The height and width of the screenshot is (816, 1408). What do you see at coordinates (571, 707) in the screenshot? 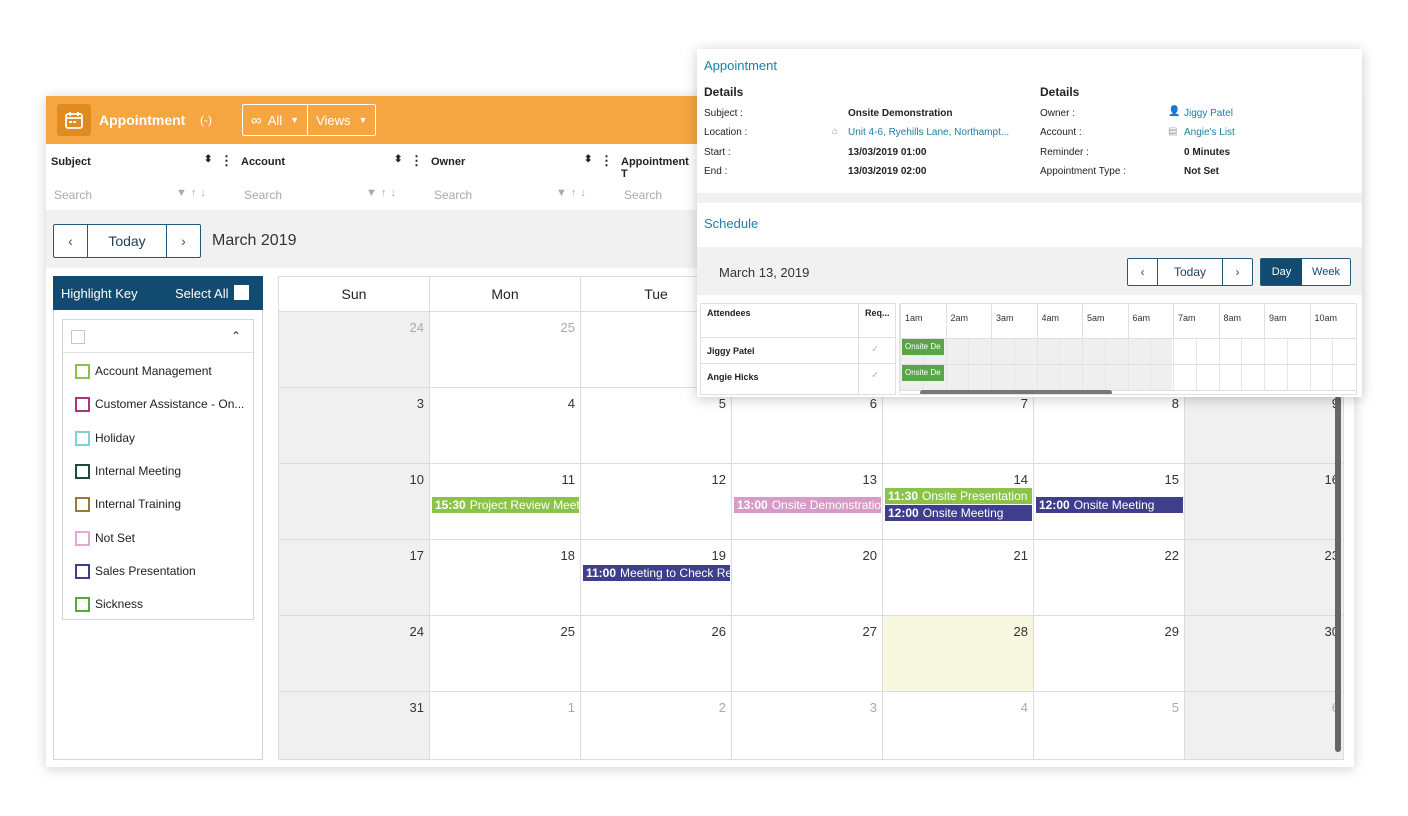
I see `day-number: 1` at bounding box center [571, 707].